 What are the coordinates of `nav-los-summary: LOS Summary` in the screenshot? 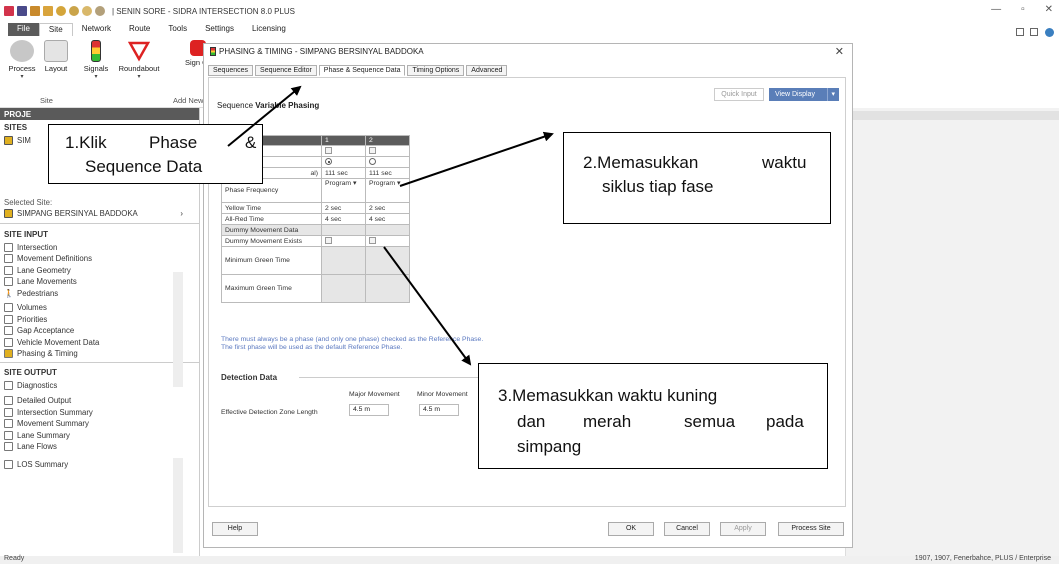 It's located at (99, 465).